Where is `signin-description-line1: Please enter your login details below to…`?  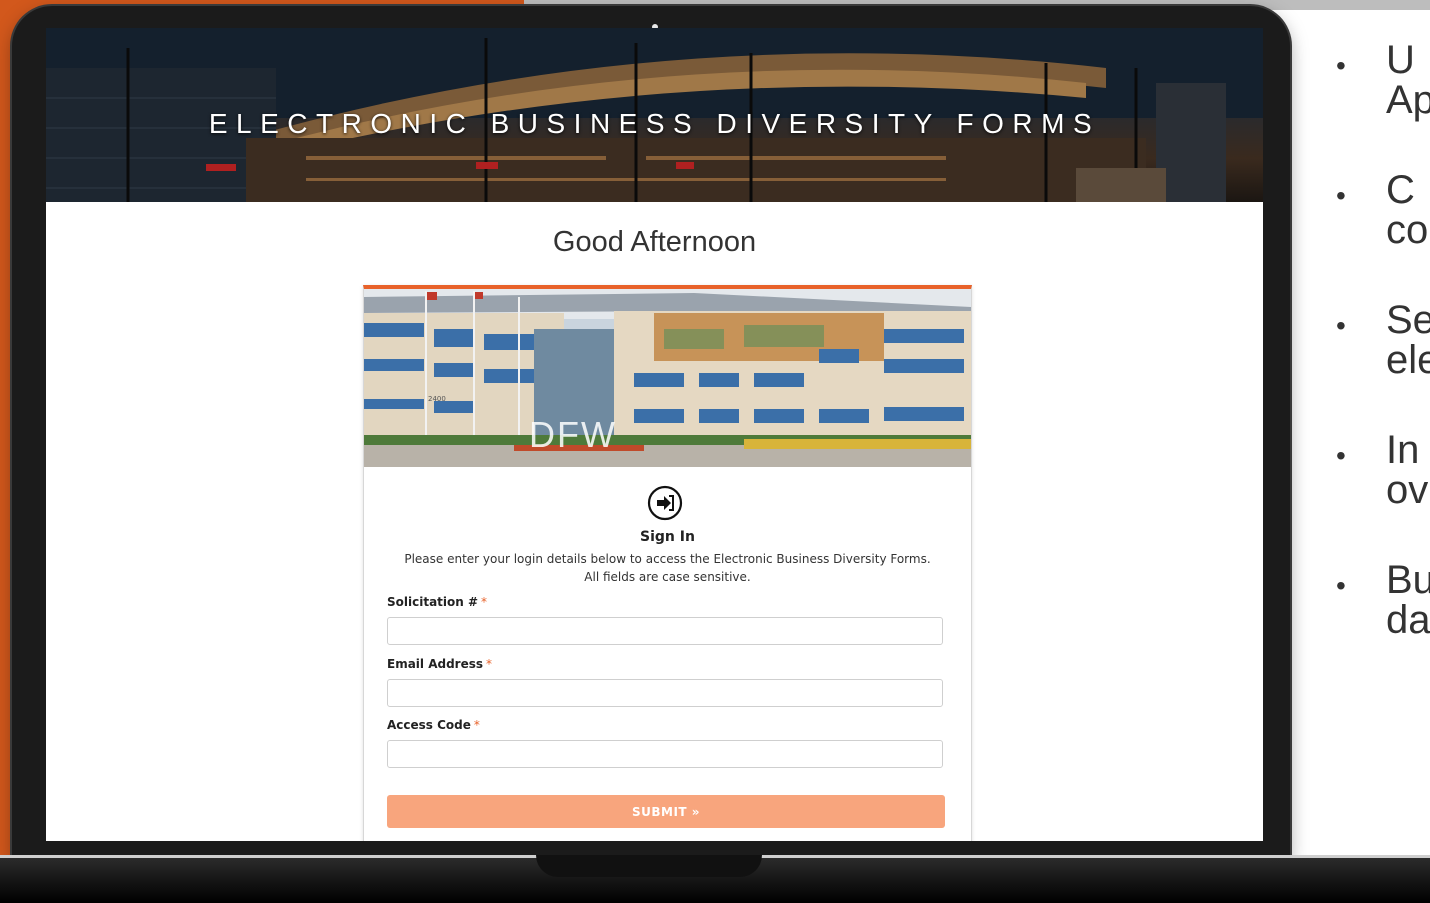 signin-description-line1: Please enter your login details below to… is located at coordinates (667, 559).